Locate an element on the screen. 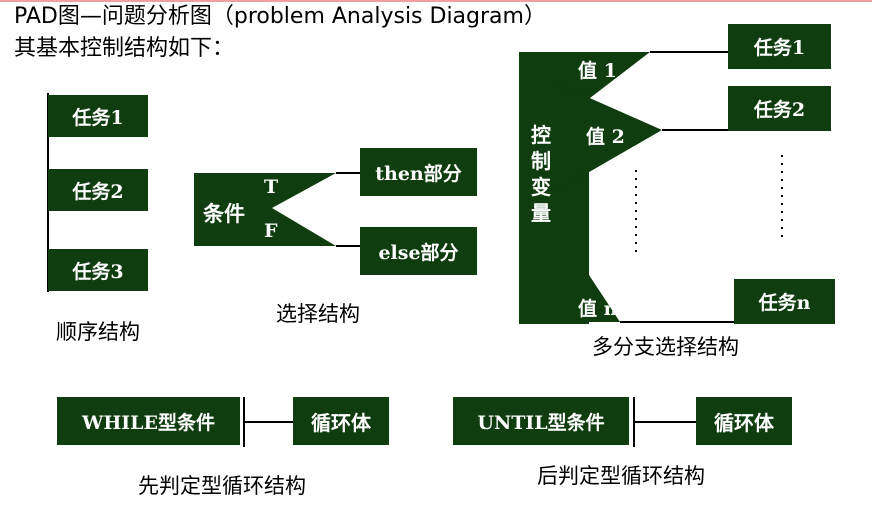 This screenshot has height=521, width=872. selection-caption: 选择结构 is located at coordinates (318, 314).